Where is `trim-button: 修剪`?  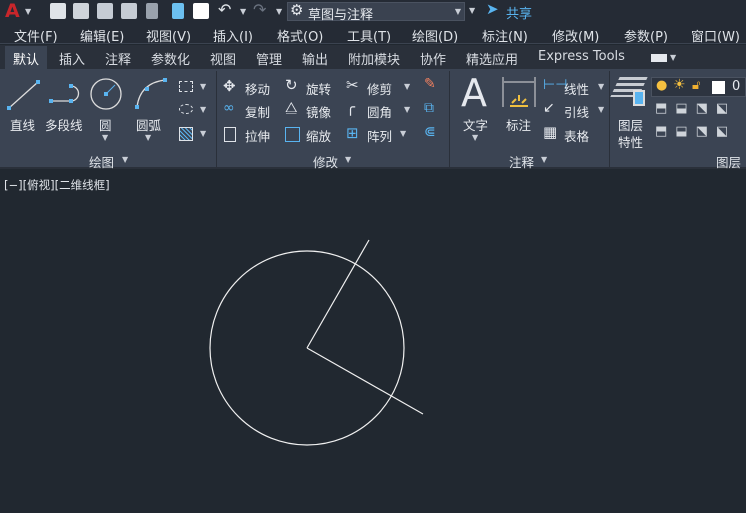 trim-button: 修剪 is located at coordinates (379, 88).